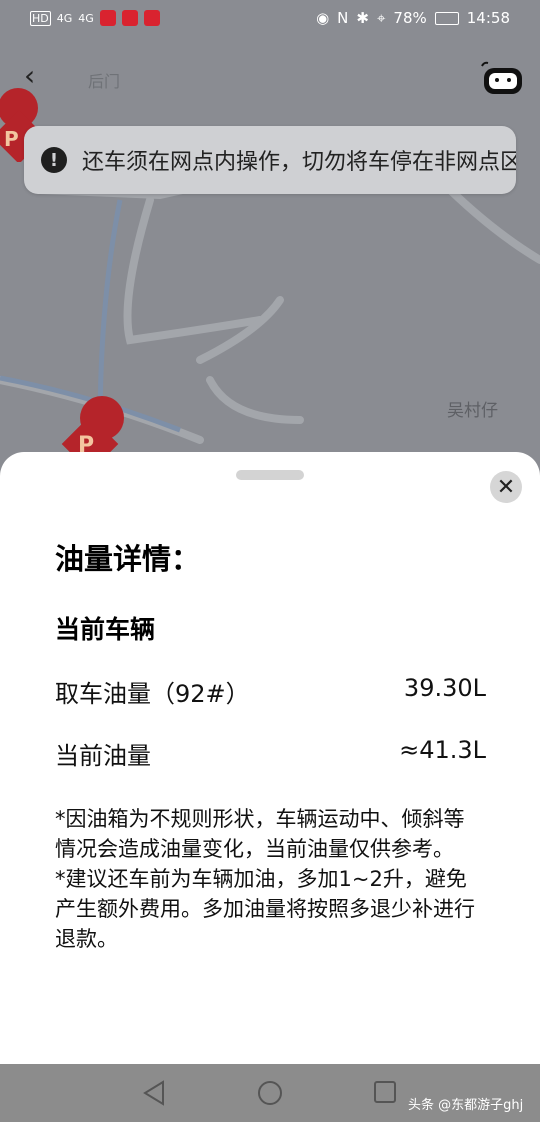  Describe the element at coordinates (64, 18) in the screenshot. I see `signal-icon-1: 4G` at that location.